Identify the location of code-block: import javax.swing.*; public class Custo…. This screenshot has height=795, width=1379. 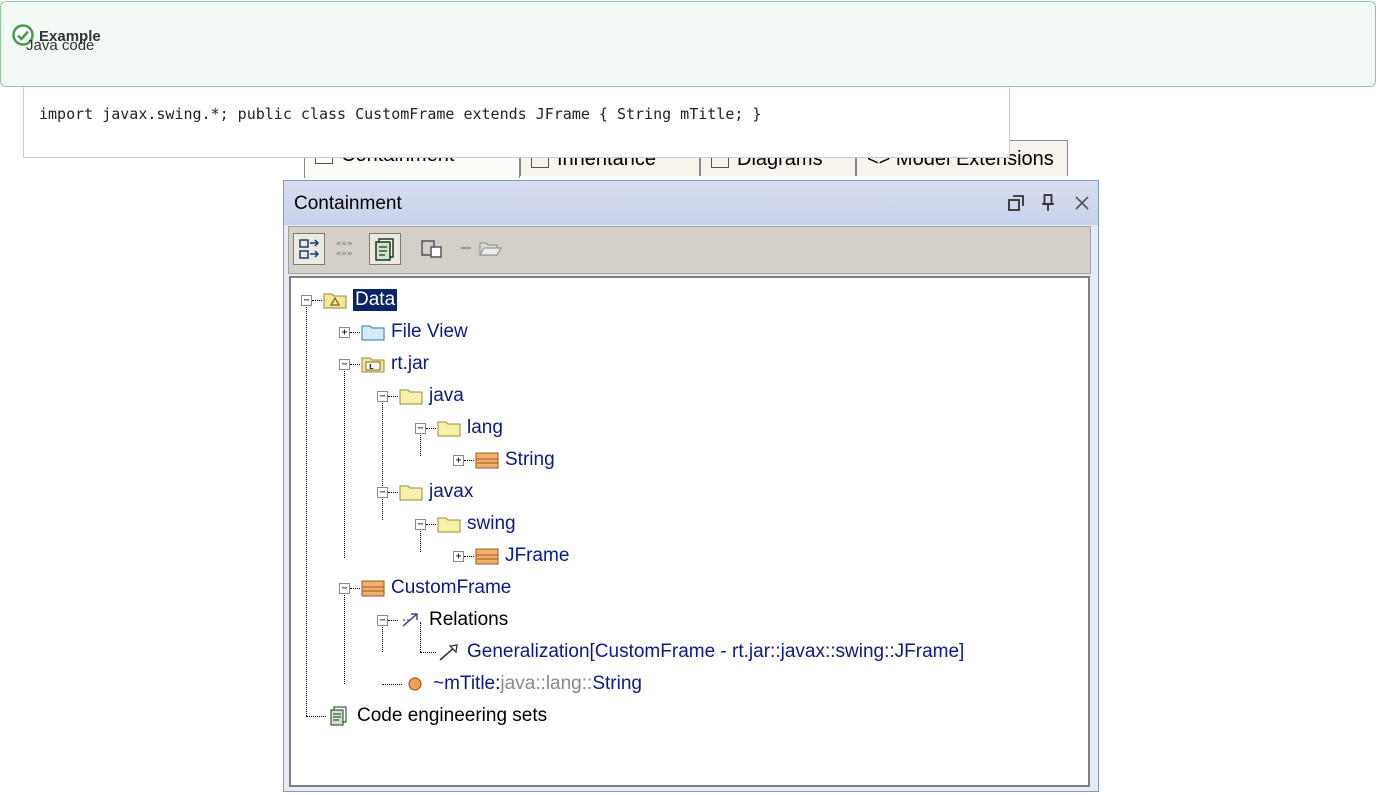
(516, 122).